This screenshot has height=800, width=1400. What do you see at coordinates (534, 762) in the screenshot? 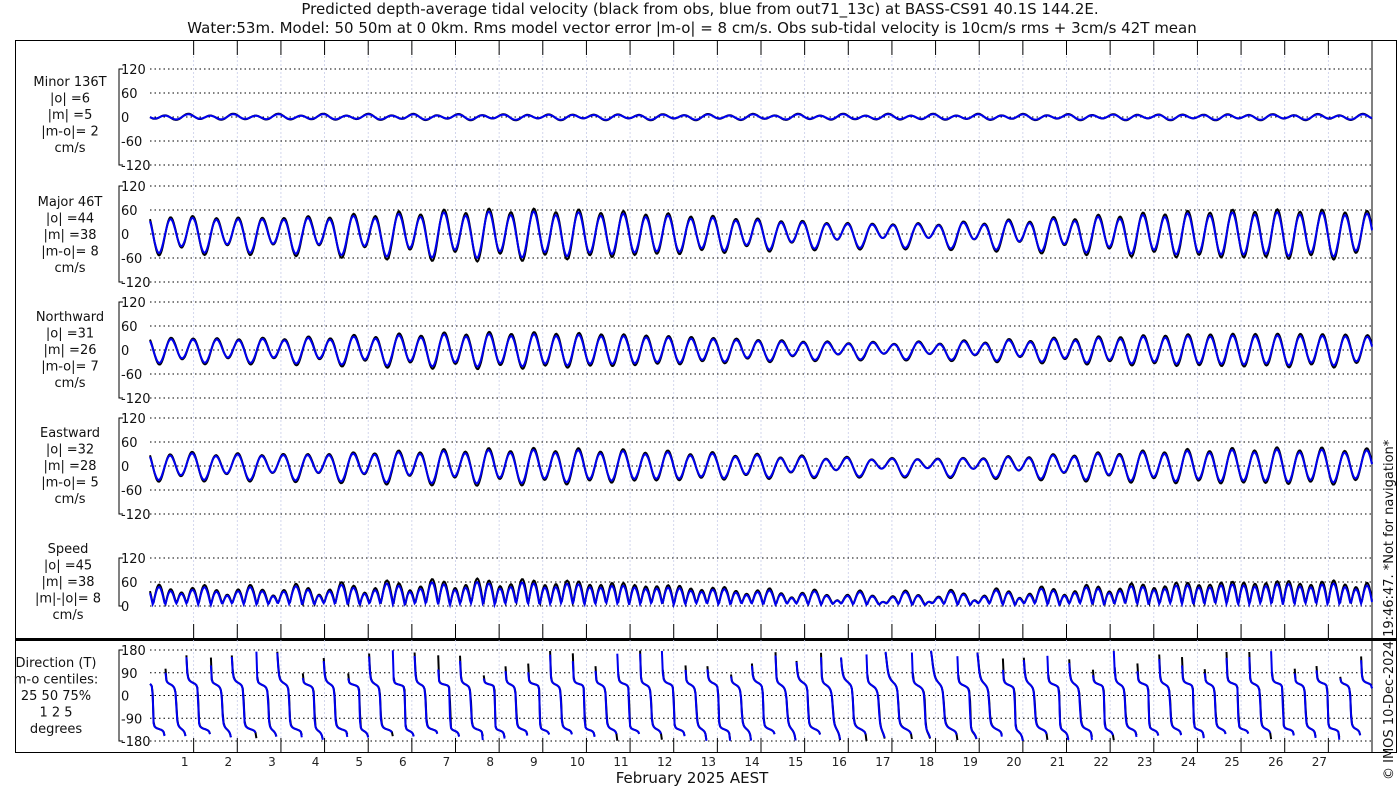
I see `x-tick-label: 9` at bounding box center [534, 762].